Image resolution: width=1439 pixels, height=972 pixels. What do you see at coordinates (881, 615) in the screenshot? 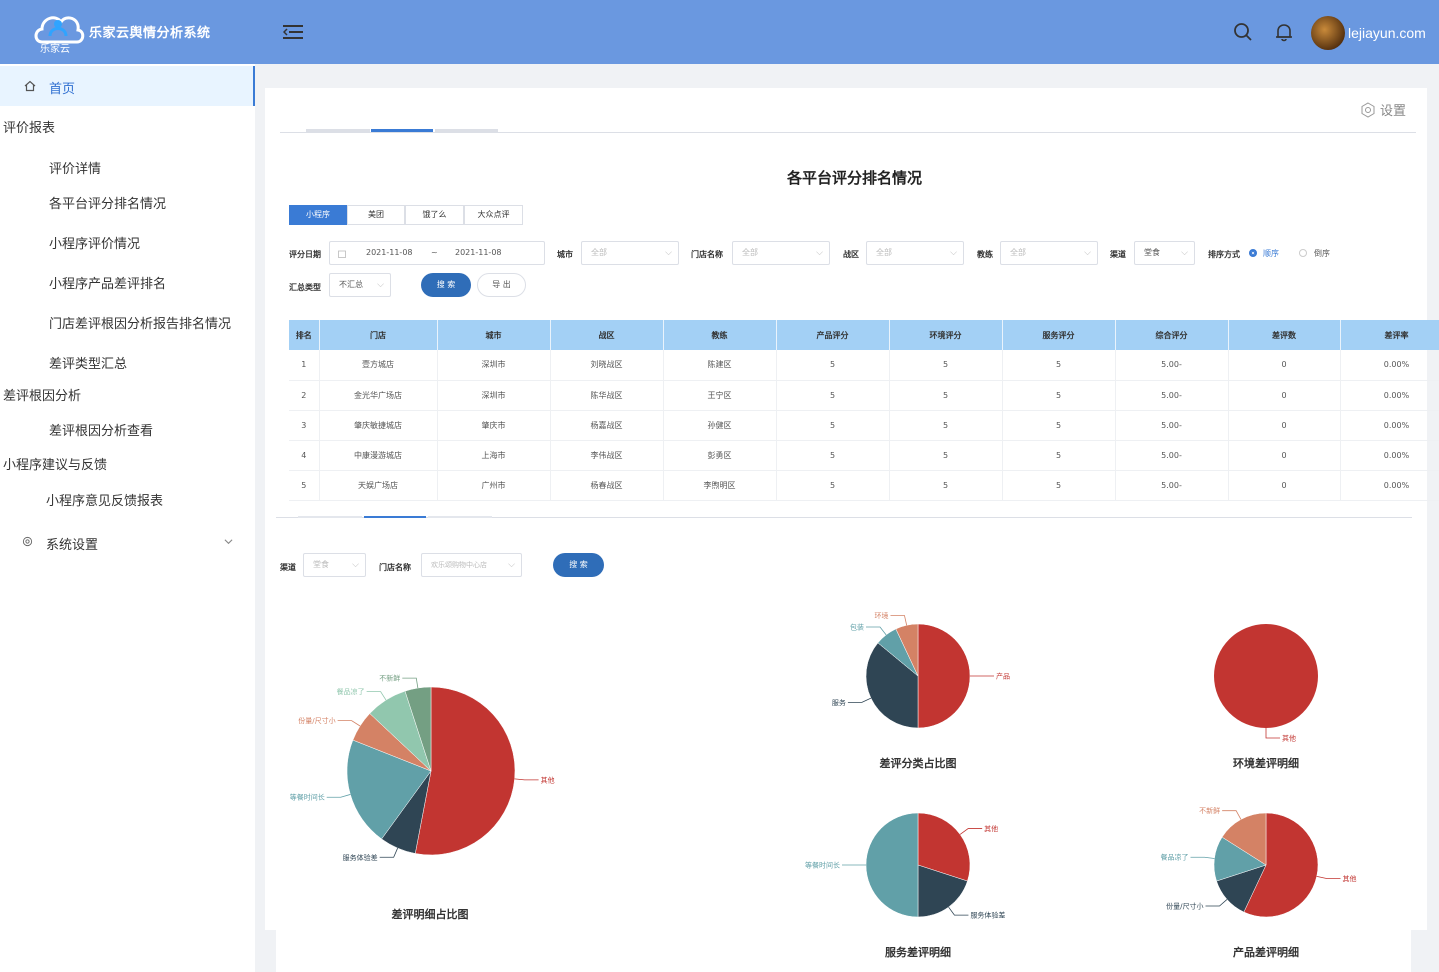
I see `pie-label: 环境` at bounding box center [881, 615].